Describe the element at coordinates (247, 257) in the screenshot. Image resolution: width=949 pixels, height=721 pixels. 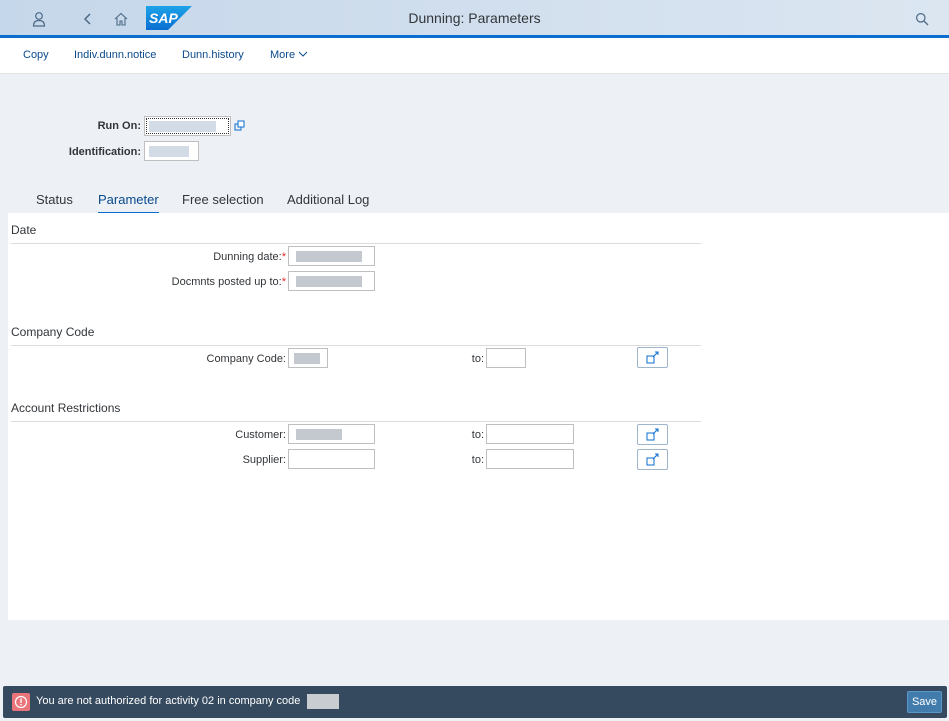
I see `dunning-date-label-text: Dunning date:` at that location.